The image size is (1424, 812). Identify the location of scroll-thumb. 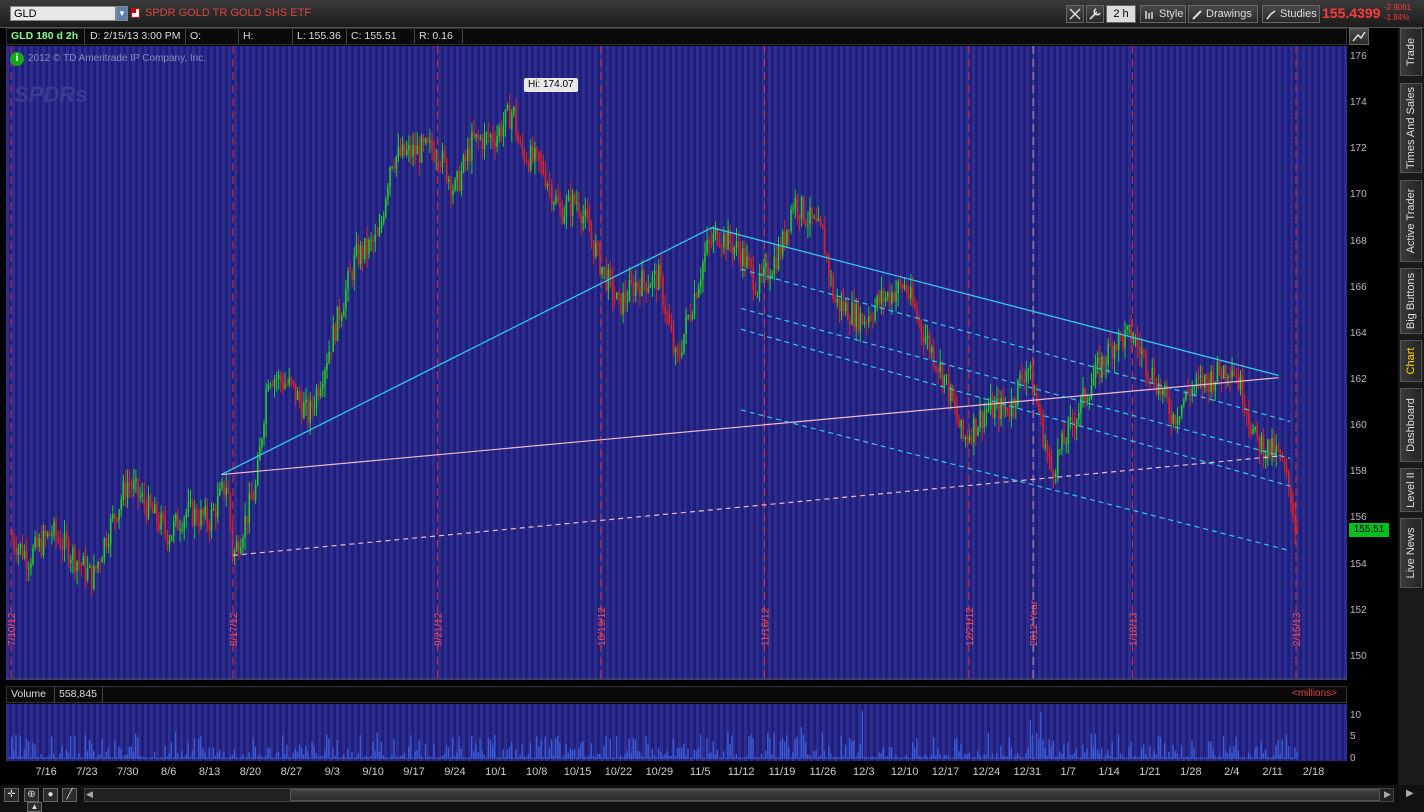
(835, 795).